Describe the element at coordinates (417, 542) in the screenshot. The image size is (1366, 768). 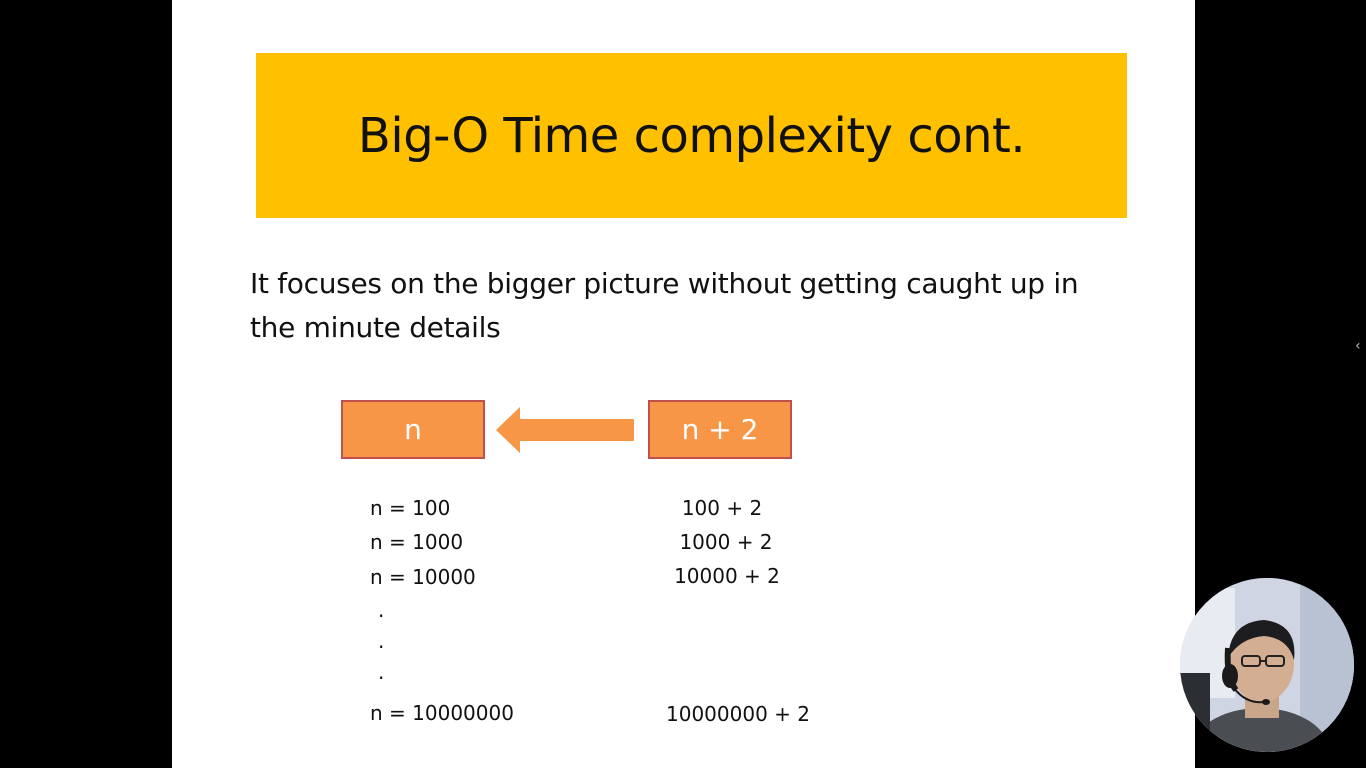
I see `left-row-2: n = 1000` at that location.